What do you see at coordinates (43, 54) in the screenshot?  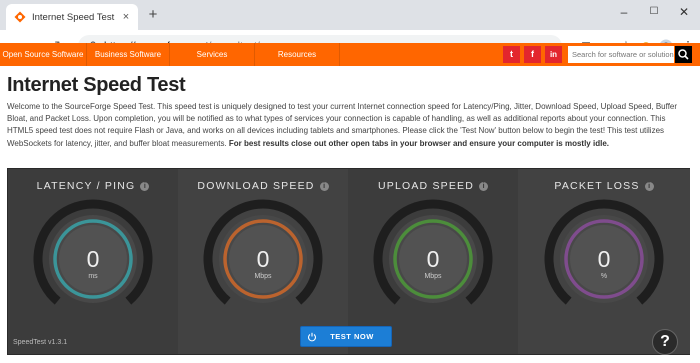 I see `nav-open-source-software: Open Source Software` at bounding box center [43, 54].